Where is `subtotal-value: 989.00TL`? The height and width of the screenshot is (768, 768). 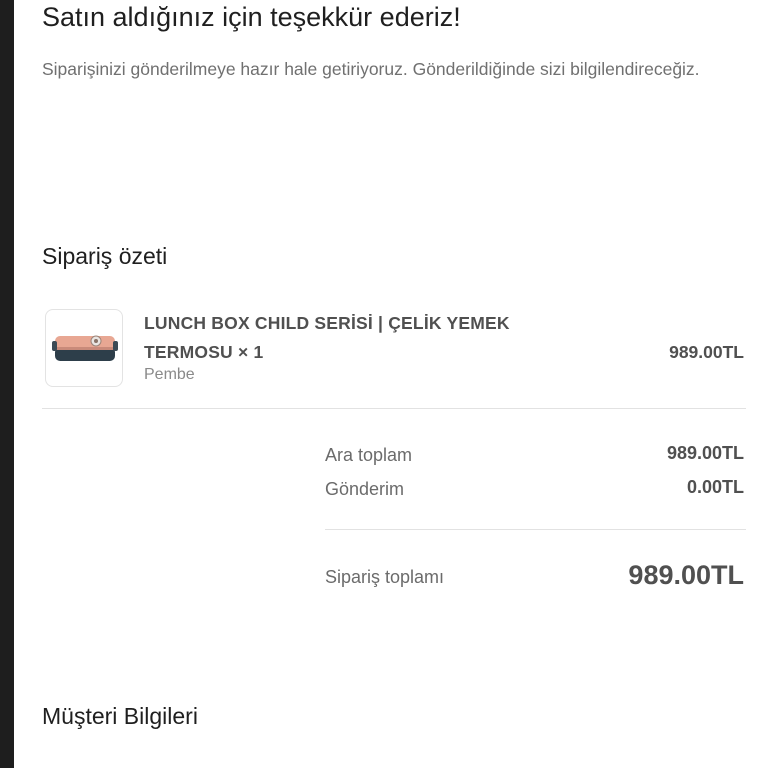
subtotal-value: 989.00TL is located at coordinates (705, 453).